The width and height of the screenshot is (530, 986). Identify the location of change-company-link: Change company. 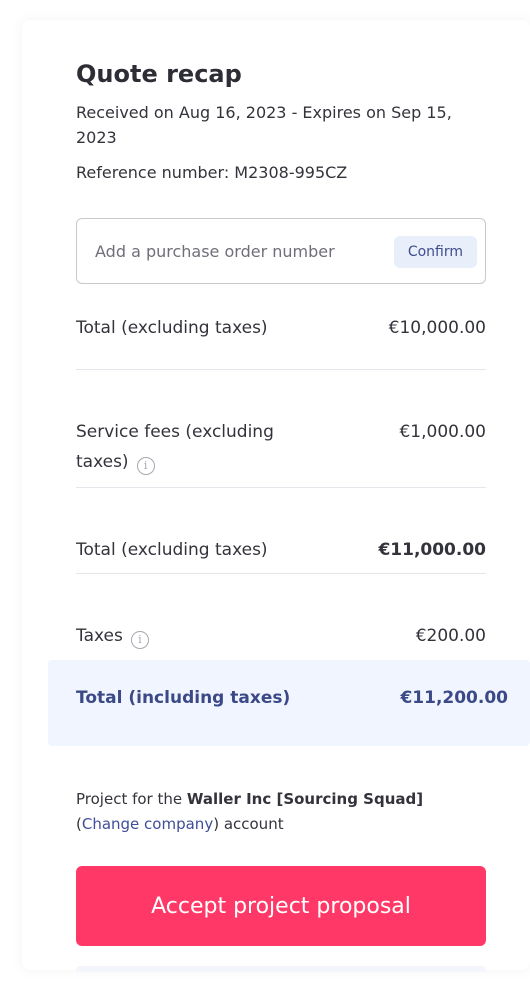
(147, 824).